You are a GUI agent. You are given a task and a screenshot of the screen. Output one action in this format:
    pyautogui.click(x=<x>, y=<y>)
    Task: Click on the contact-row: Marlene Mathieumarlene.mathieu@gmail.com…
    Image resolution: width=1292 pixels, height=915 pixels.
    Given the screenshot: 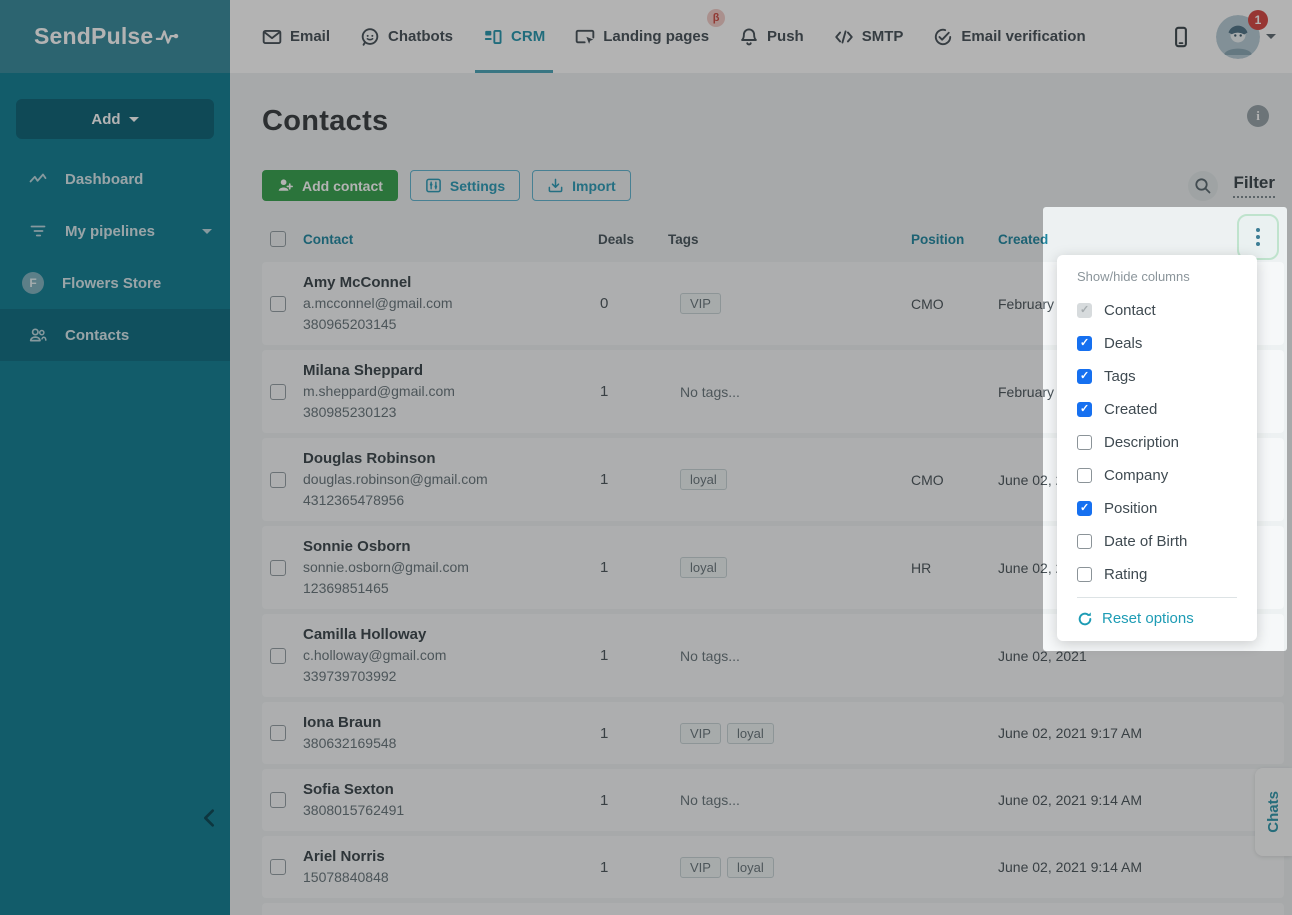 What is the action you would take?
    pyautogui.click(x=773, y=909)
    